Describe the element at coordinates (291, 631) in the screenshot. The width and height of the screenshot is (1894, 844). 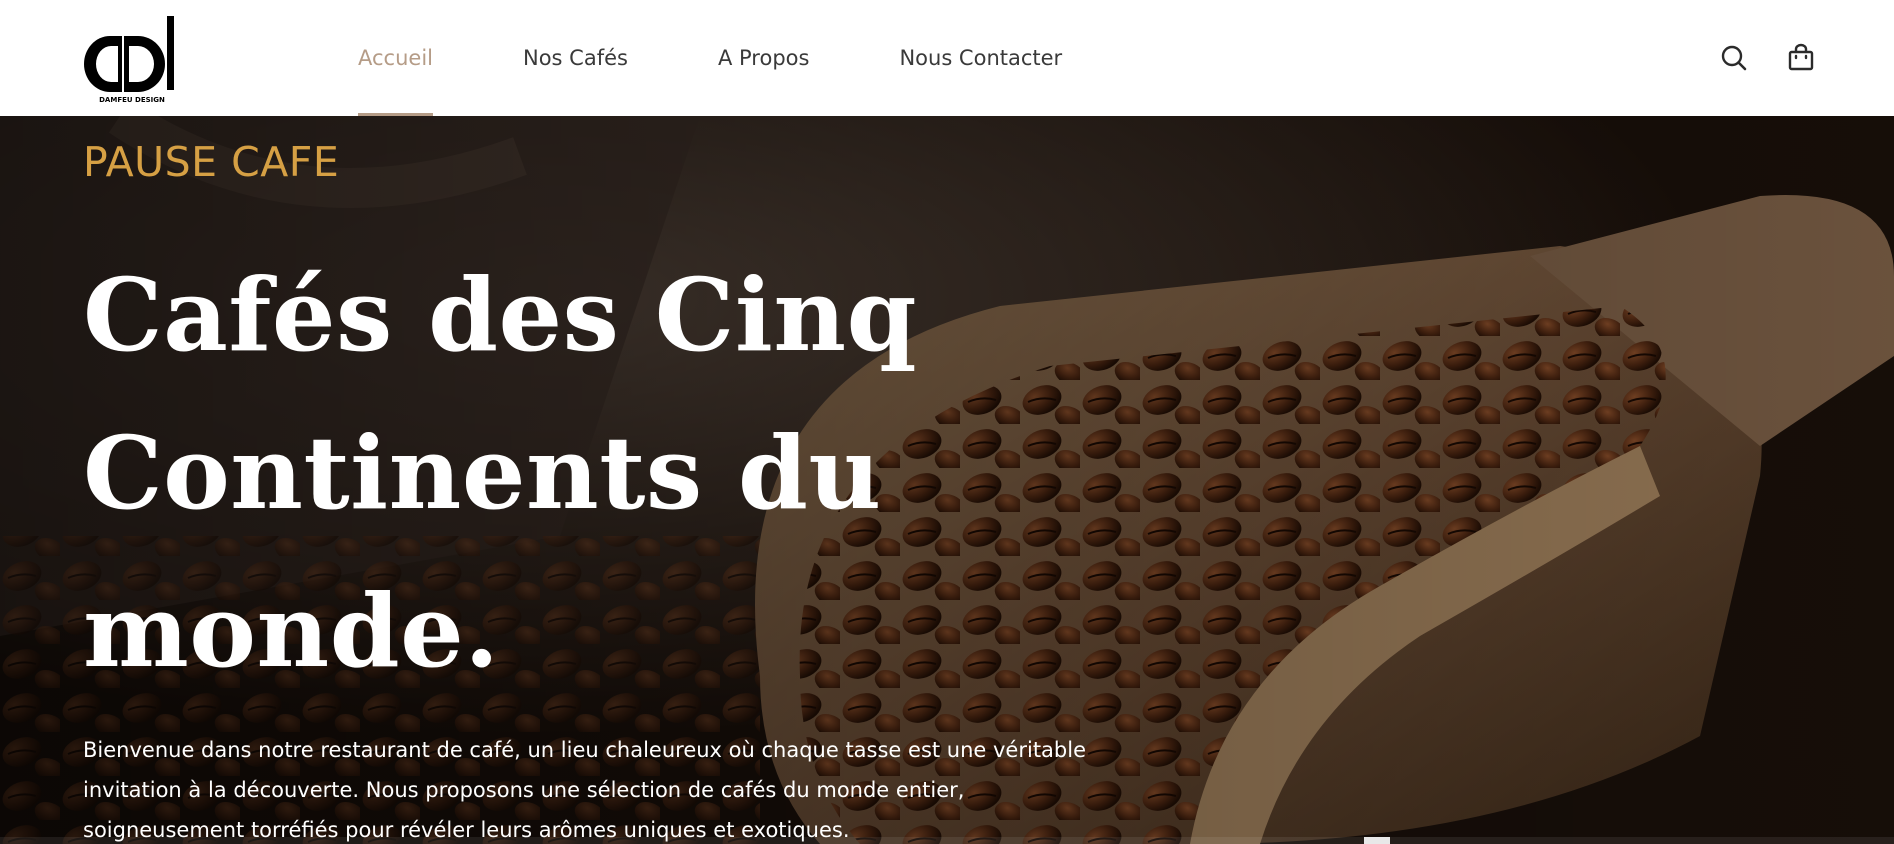
I see `hero-title-line: monde.` at that location.